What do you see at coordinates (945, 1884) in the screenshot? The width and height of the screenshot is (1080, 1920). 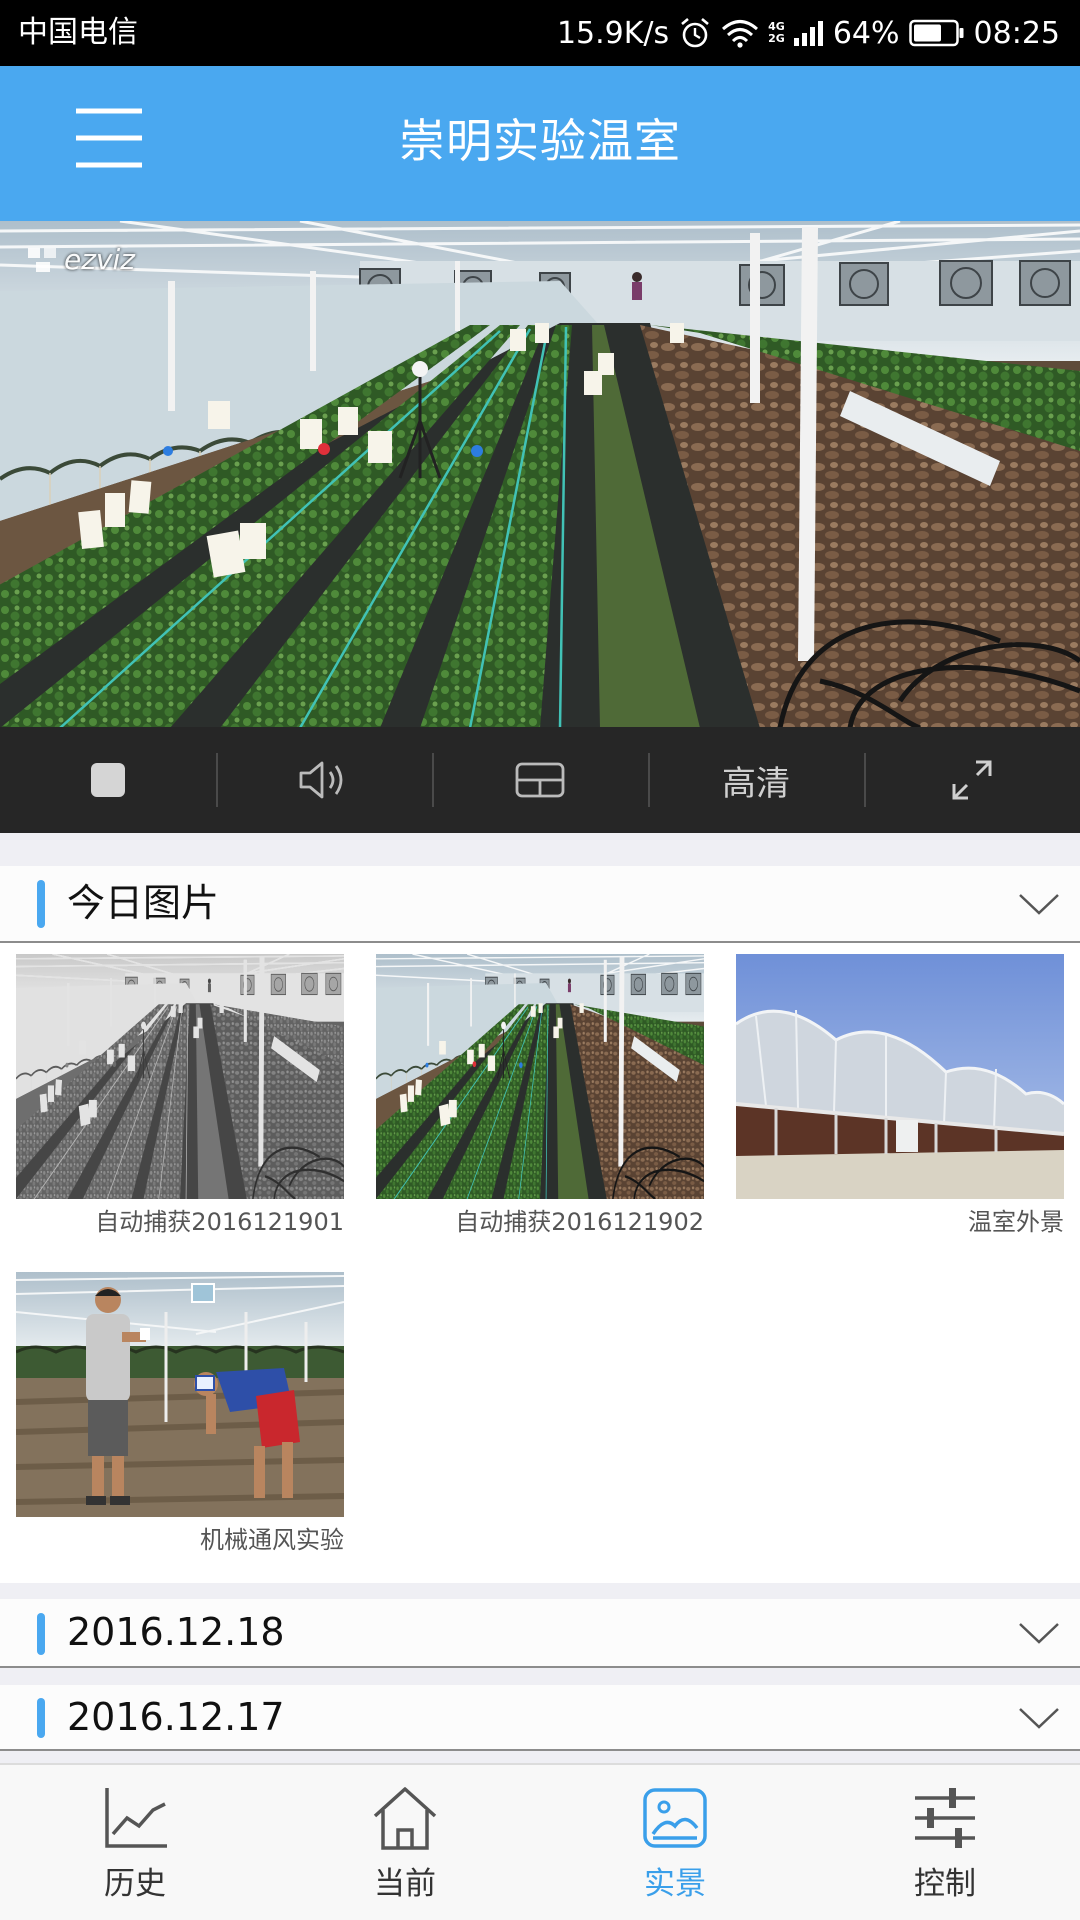 I see `nav-label: 控制` at bounding box center [945, 1884].